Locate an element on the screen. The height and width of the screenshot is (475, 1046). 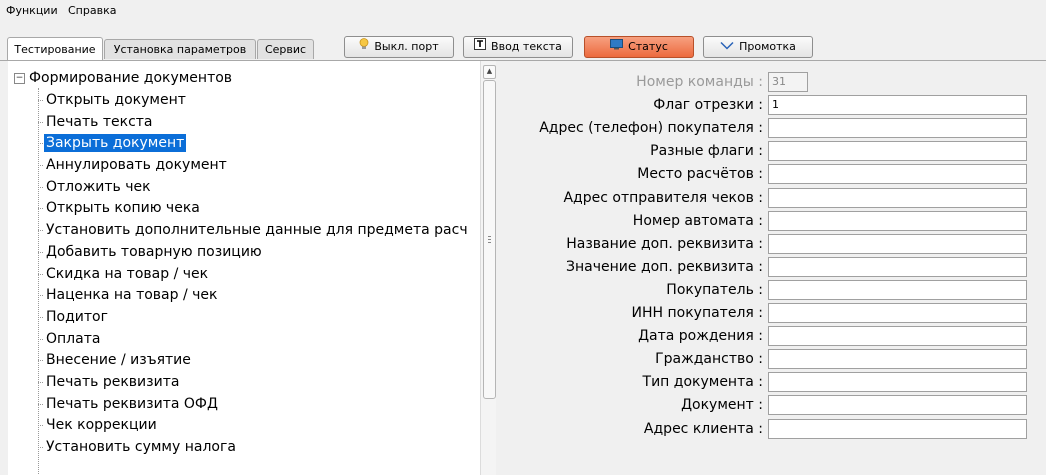
form-field: 1 is located at coordinates (897, 105).